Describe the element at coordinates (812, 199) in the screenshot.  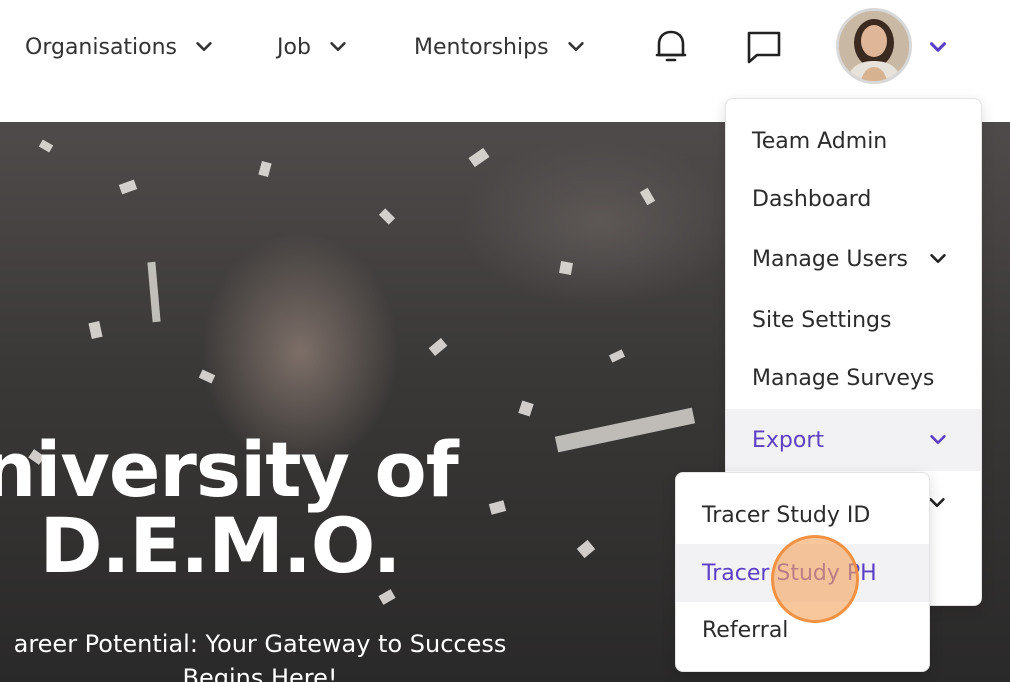
I see `menu-item-label: Dashboard` at that location.